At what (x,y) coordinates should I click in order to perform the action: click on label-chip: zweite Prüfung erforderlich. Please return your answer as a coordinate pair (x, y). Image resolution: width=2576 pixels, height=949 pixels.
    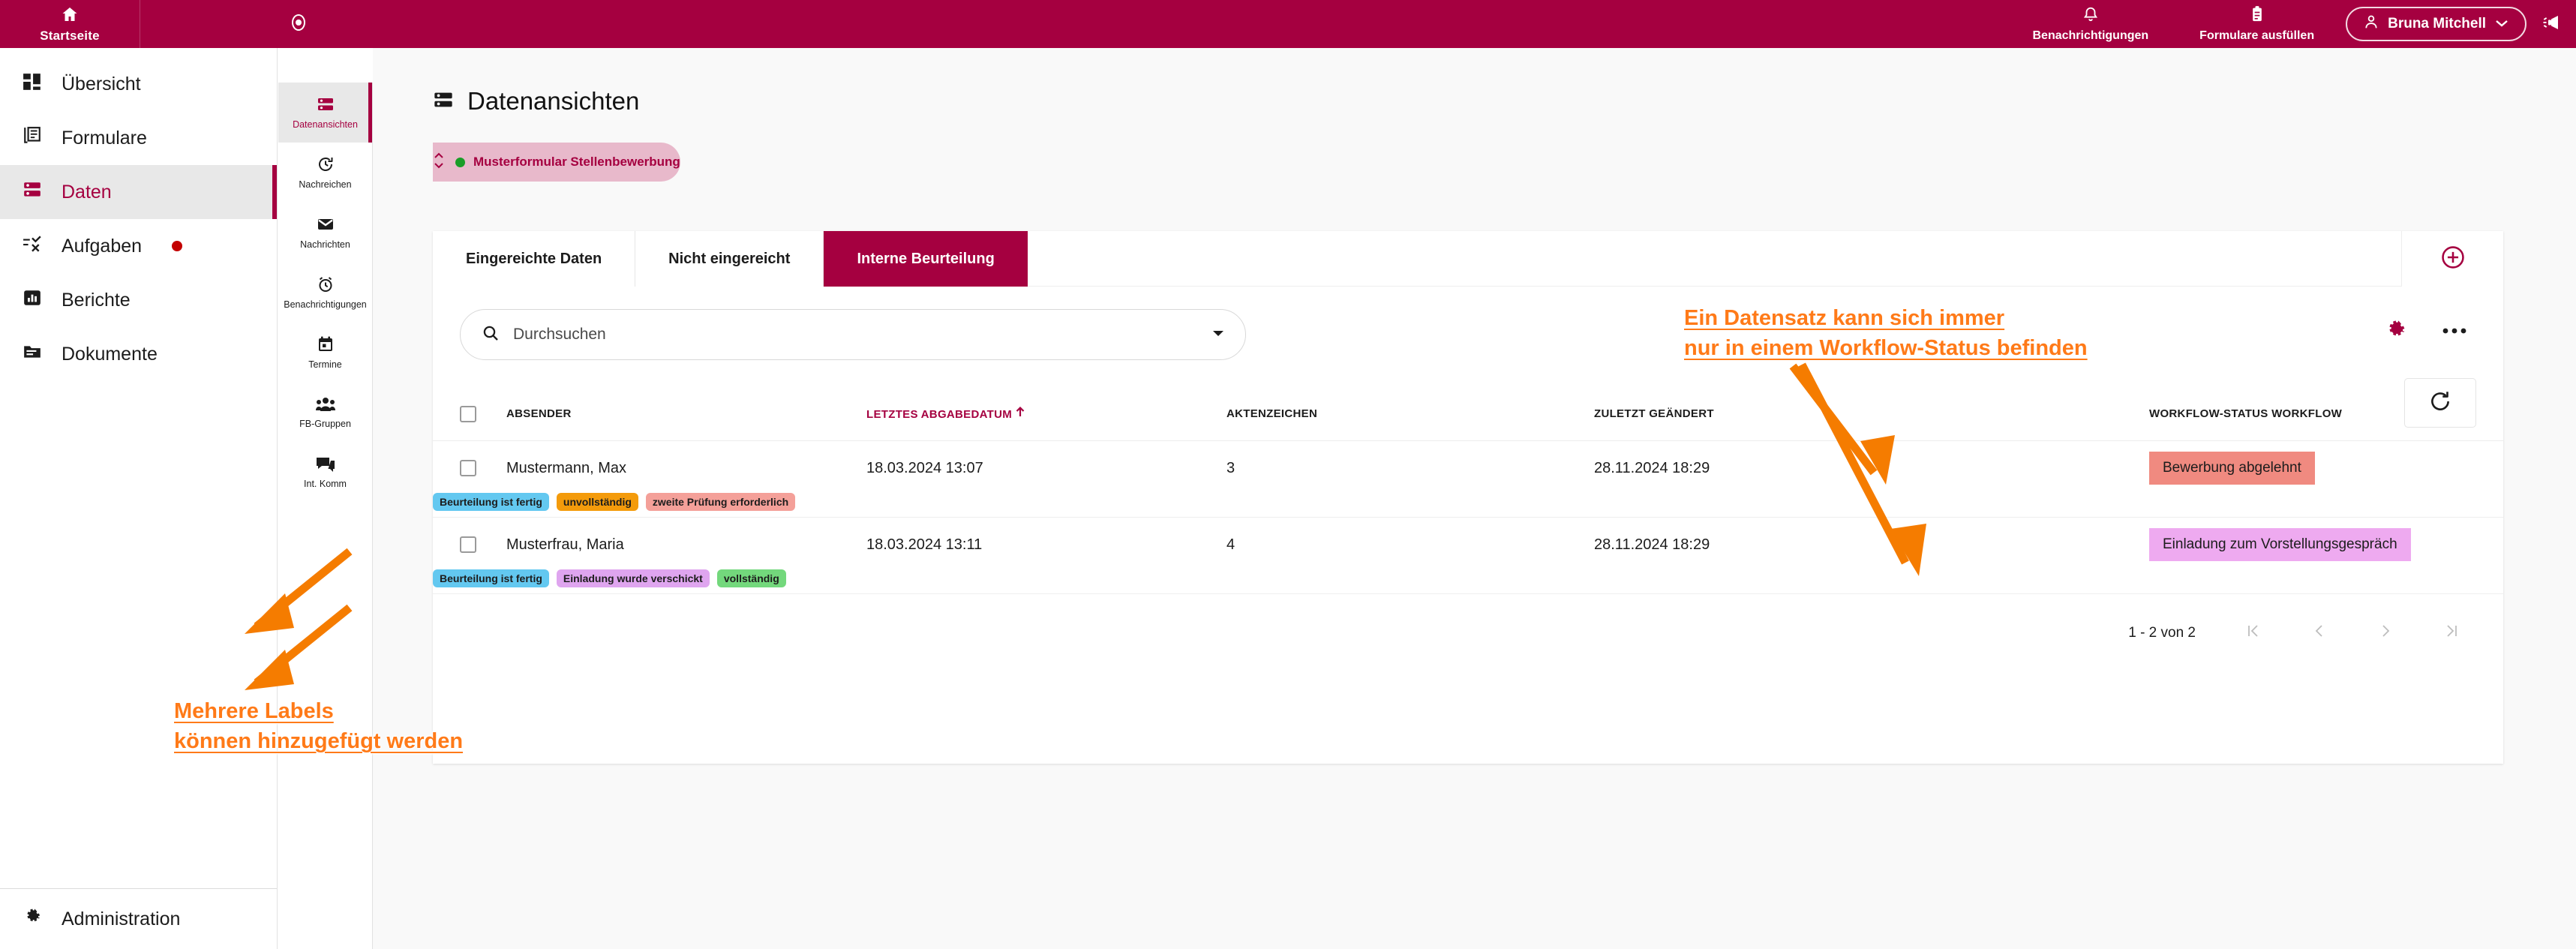
    Looking at the image, I should click on (720, 502).